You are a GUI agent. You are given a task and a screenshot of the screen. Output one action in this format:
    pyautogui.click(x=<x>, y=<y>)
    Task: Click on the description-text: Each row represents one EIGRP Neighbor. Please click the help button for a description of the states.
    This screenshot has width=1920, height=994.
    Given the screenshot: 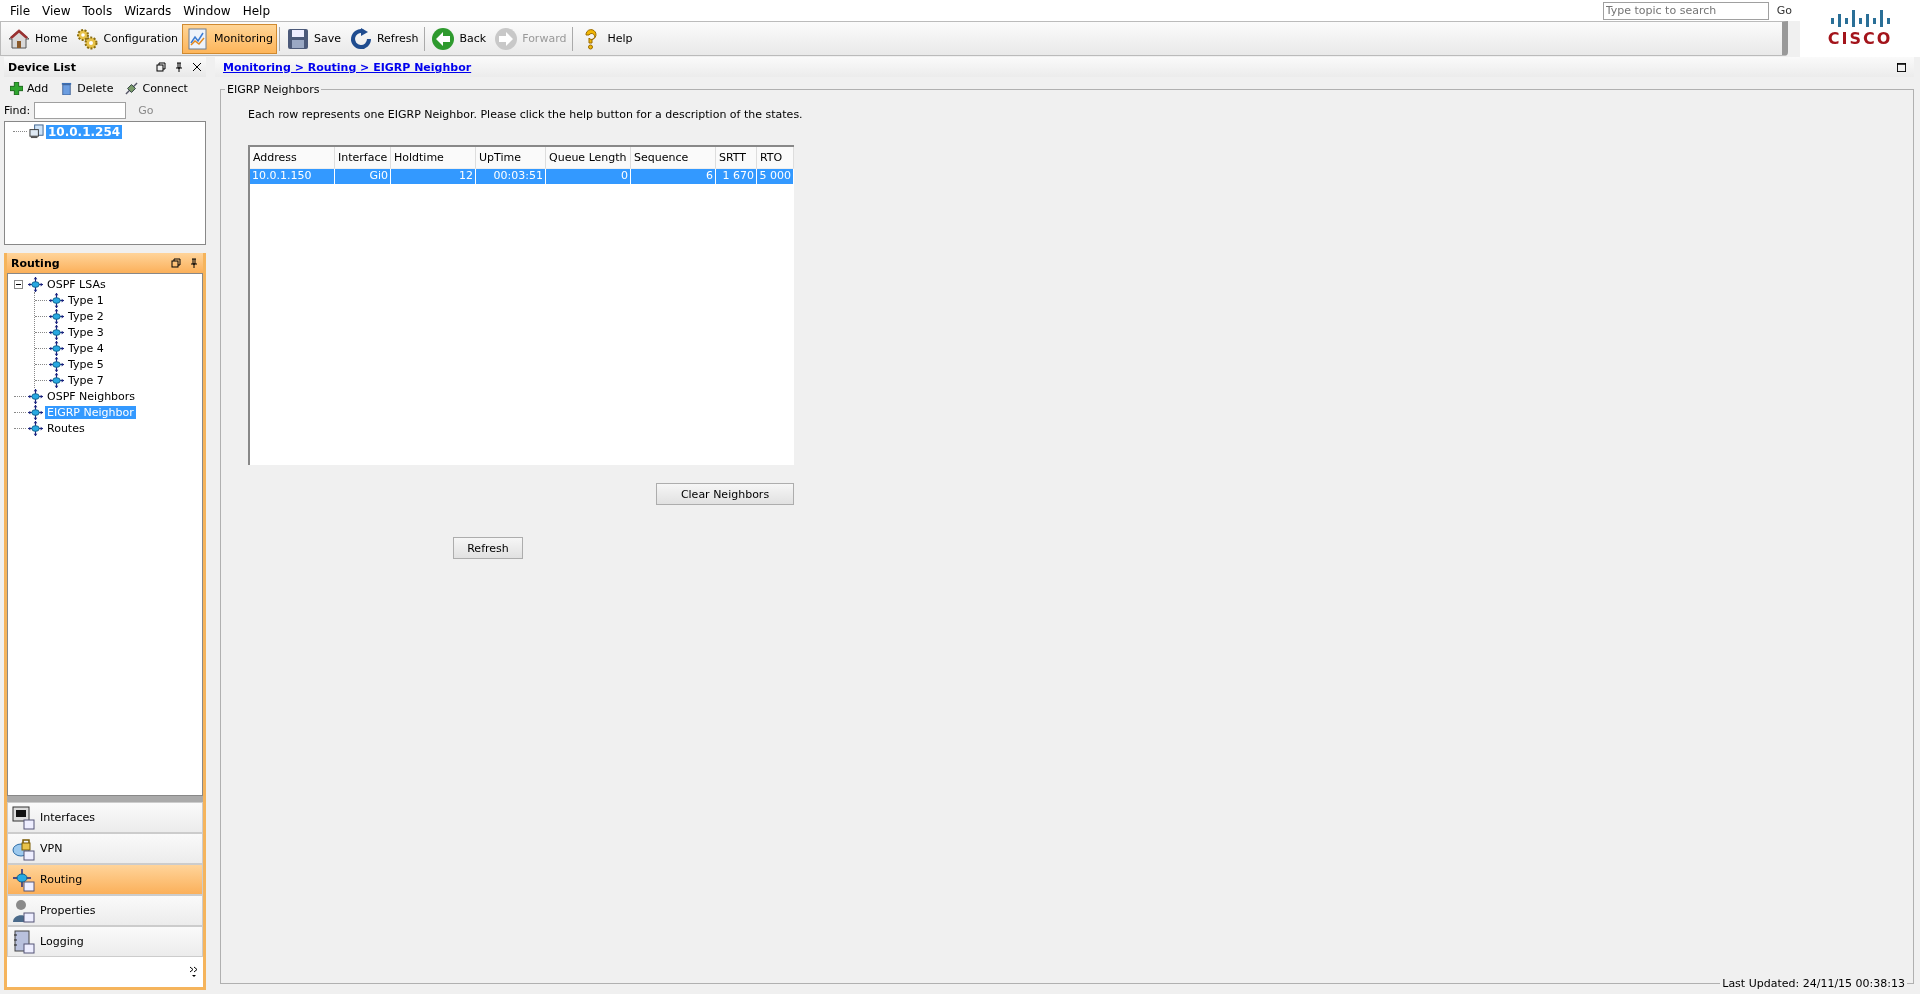 What is the action you would take?
    pyautogui.click(x=526, y=114)
    